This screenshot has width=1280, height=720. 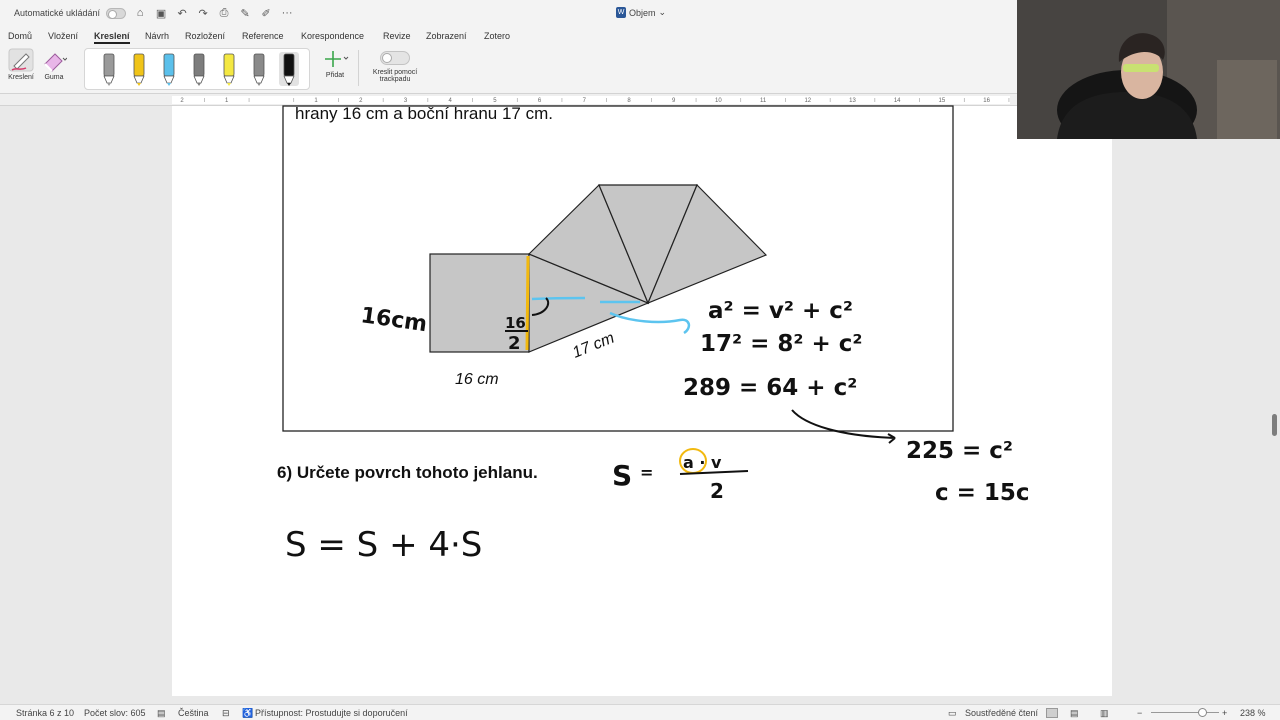 What do you see at coordinates (515, 323) in the screenshot?
I see `ink-frac-num: 16` at bounding box center [515, 323].